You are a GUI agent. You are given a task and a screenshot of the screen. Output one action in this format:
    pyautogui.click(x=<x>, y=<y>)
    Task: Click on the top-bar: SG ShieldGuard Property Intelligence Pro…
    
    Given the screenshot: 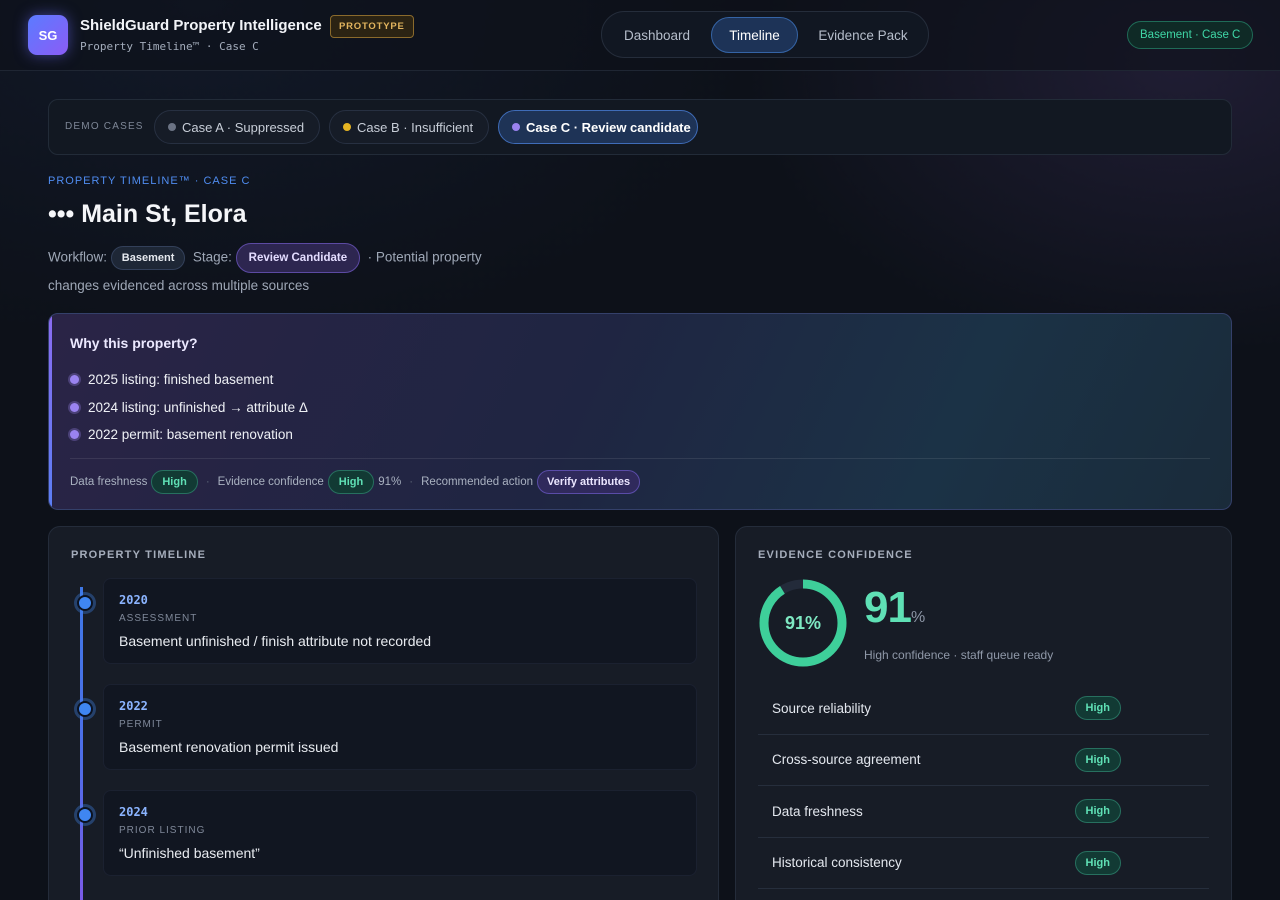 What is the action you would take?
    pyautogui.click(x=640, y=35)
    